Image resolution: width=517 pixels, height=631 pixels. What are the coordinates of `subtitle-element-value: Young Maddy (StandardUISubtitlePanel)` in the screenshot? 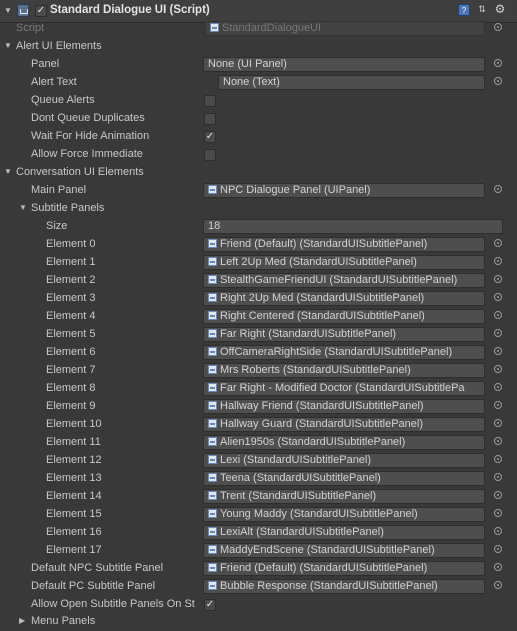 It's located at (319, 514).